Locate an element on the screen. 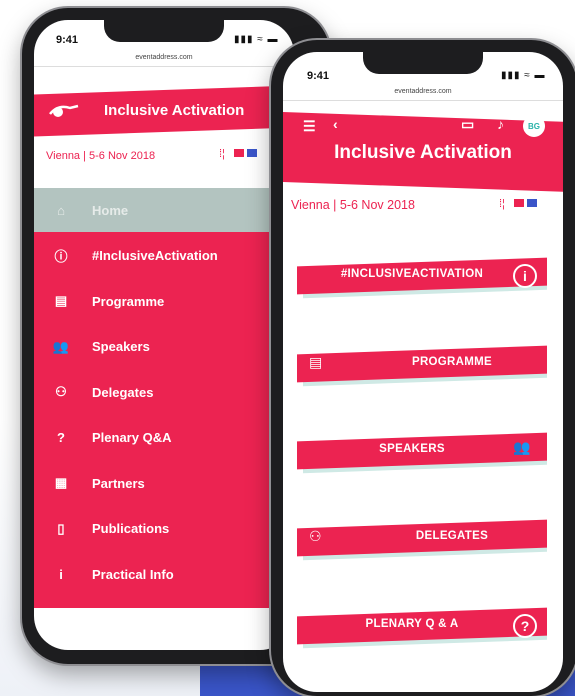  menu-item: ? Plenary Q&A is located at coordinates (164, 438).